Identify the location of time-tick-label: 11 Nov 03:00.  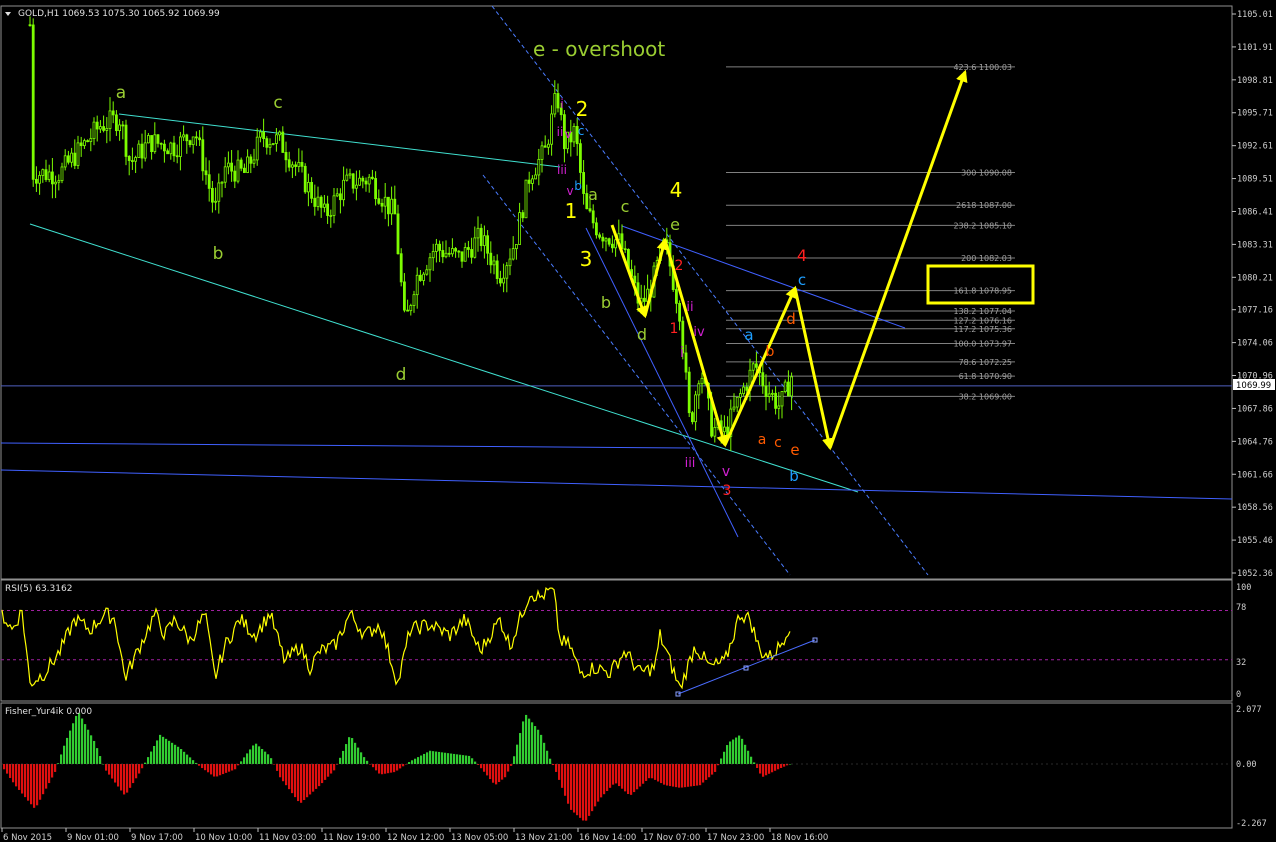
(287, 837).